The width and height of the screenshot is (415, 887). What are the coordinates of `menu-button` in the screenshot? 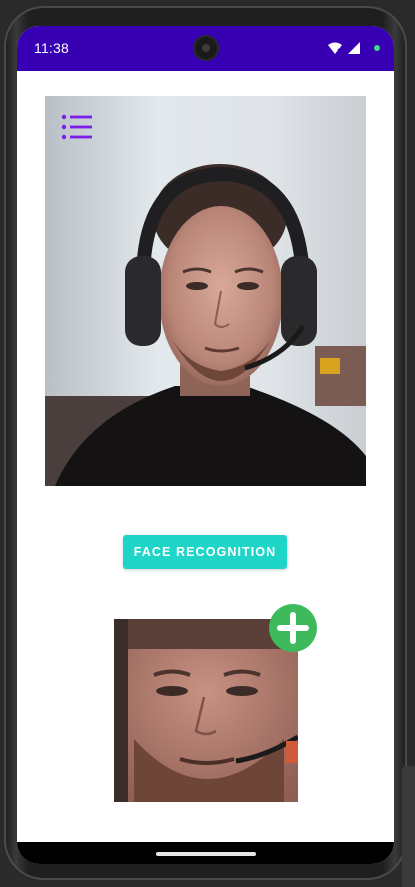 It's located at (77, 128).